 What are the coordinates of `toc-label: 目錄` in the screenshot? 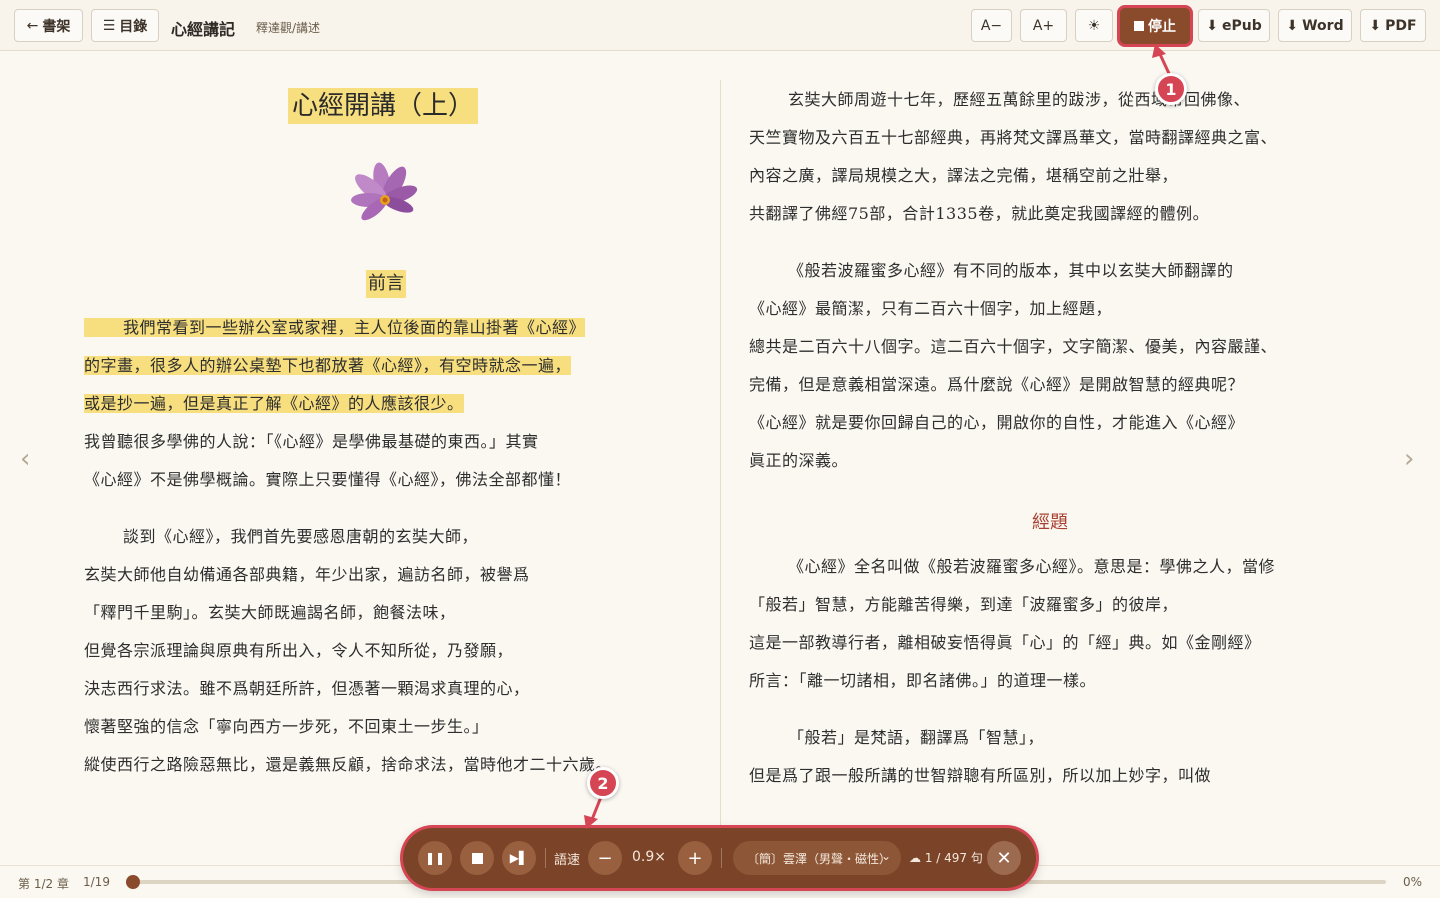 It's located at (133, 26).